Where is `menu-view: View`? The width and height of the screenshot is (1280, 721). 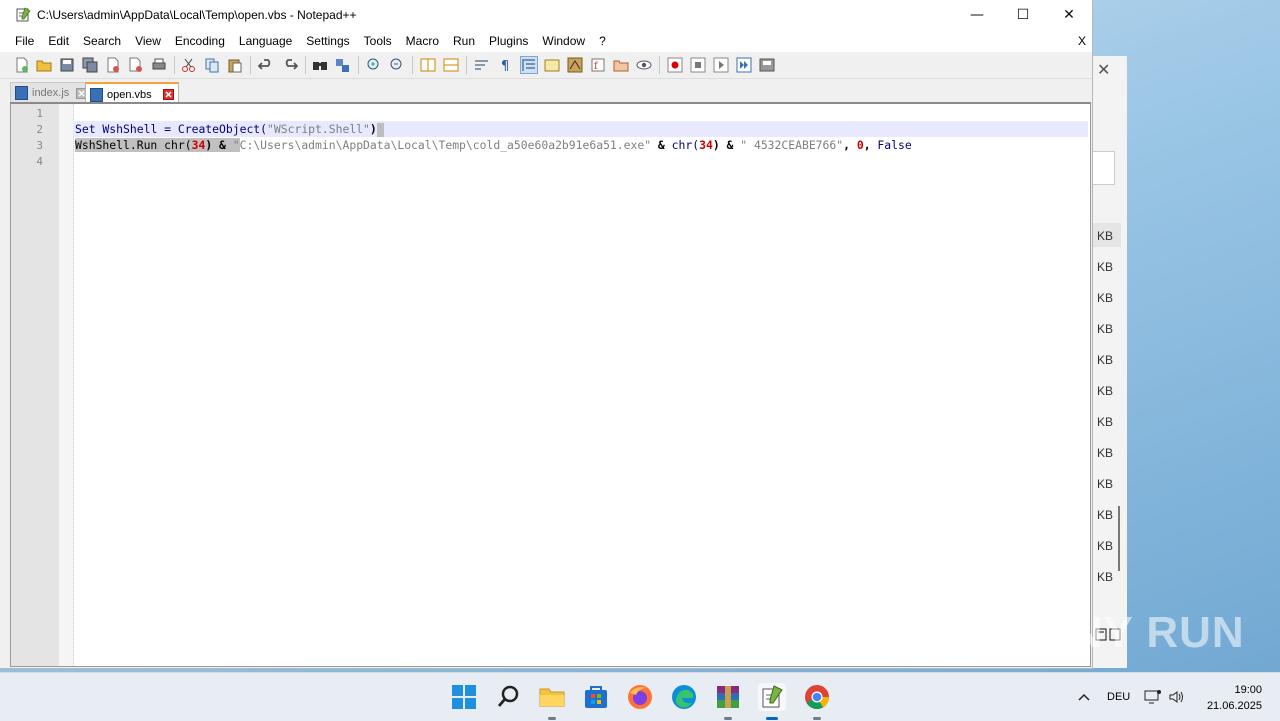
menu-view: View is located at coordinates (148, 41).